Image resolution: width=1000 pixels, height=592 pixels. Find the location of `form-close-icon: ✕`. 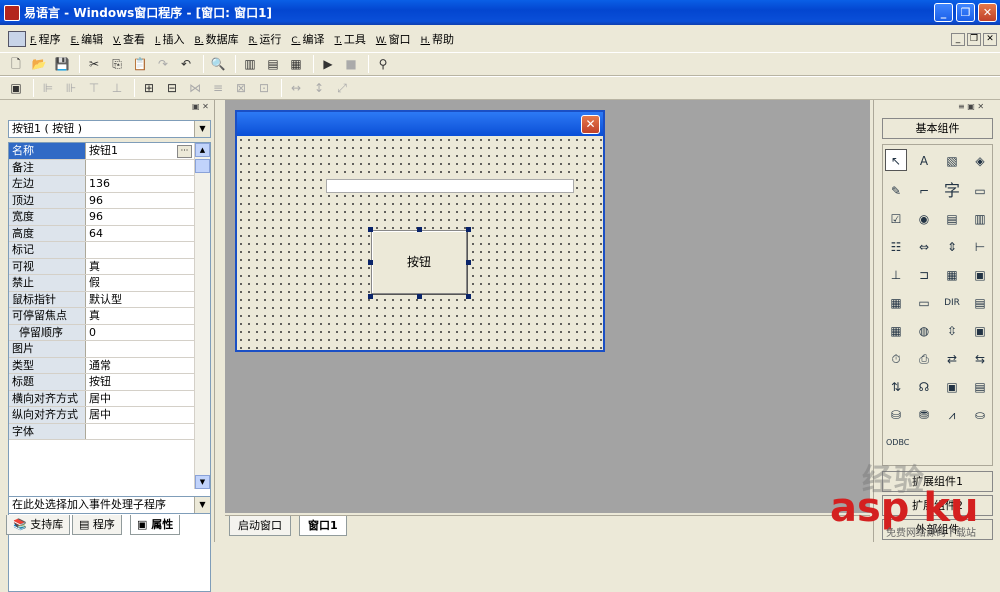

form-close-icon: ✕ is located at coordinates (590, 124).